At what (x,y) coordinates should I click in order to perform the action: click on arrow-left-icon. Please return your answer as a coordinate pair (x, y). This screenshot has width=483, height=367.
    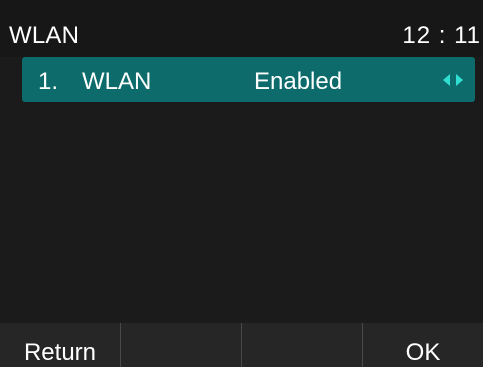
    Looking at the image, I should click on (446, 80).